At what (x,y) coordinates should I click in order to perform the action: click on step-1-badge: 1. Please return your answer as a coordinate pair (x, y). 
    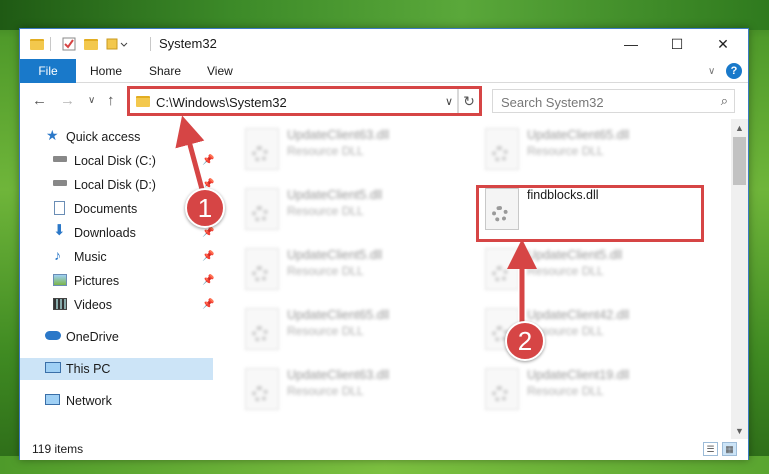
    Looking at the image, I should click on (205, 208).